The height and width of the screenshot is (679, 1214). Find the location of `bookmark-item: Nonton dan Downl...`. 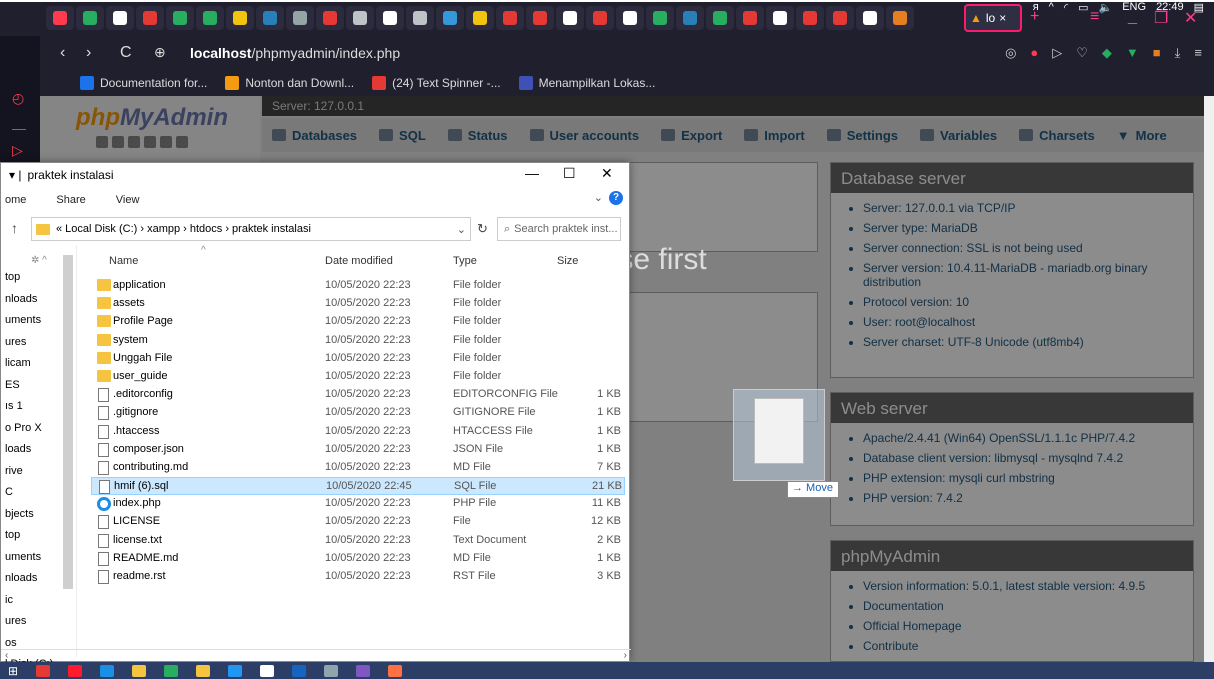

bookmark-item: Nonton dan Downl... is located at coordinates (289, 83).